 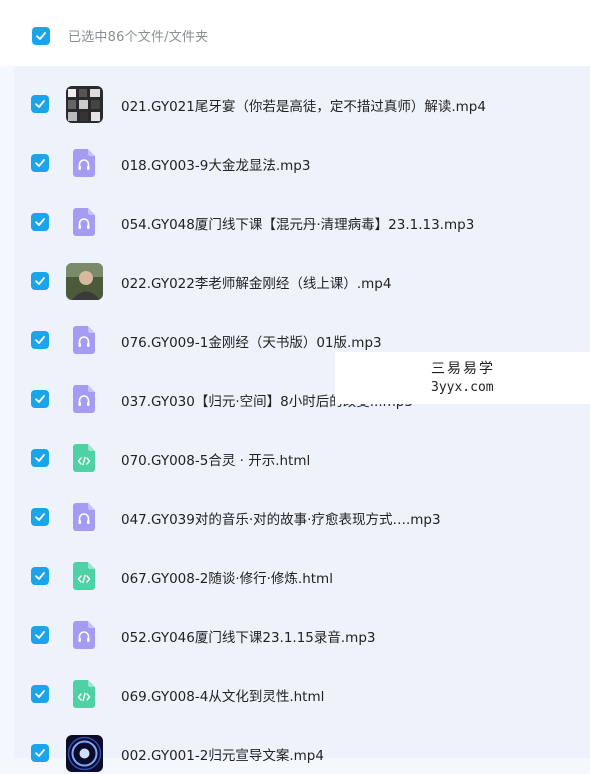 What do you see at coordinates (298, 225) in the screenshot?
I see `file-name: 054.GY048厦门线下课【混元丹·清理病毒】23.1.13.mp3` at bounding box center [298, 225].